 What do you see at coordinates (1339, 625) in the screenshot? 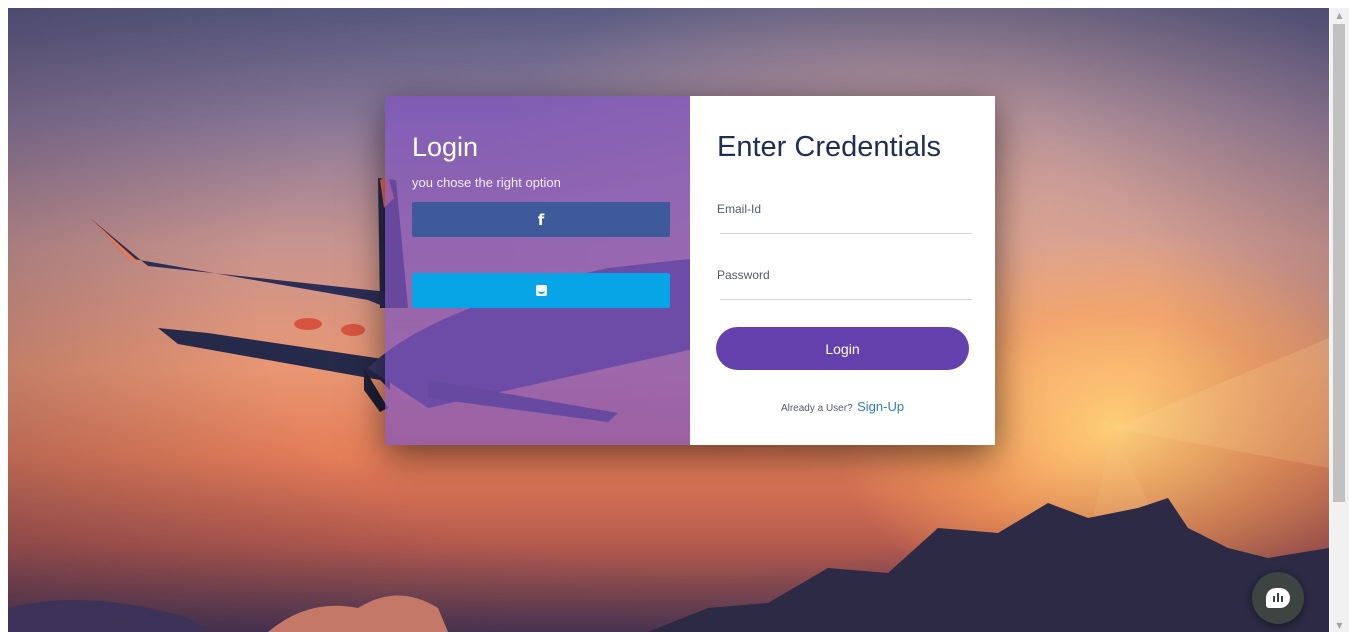
I see `scroll-down-arrow-icon: ▼` at bounding box center [1339, 625].